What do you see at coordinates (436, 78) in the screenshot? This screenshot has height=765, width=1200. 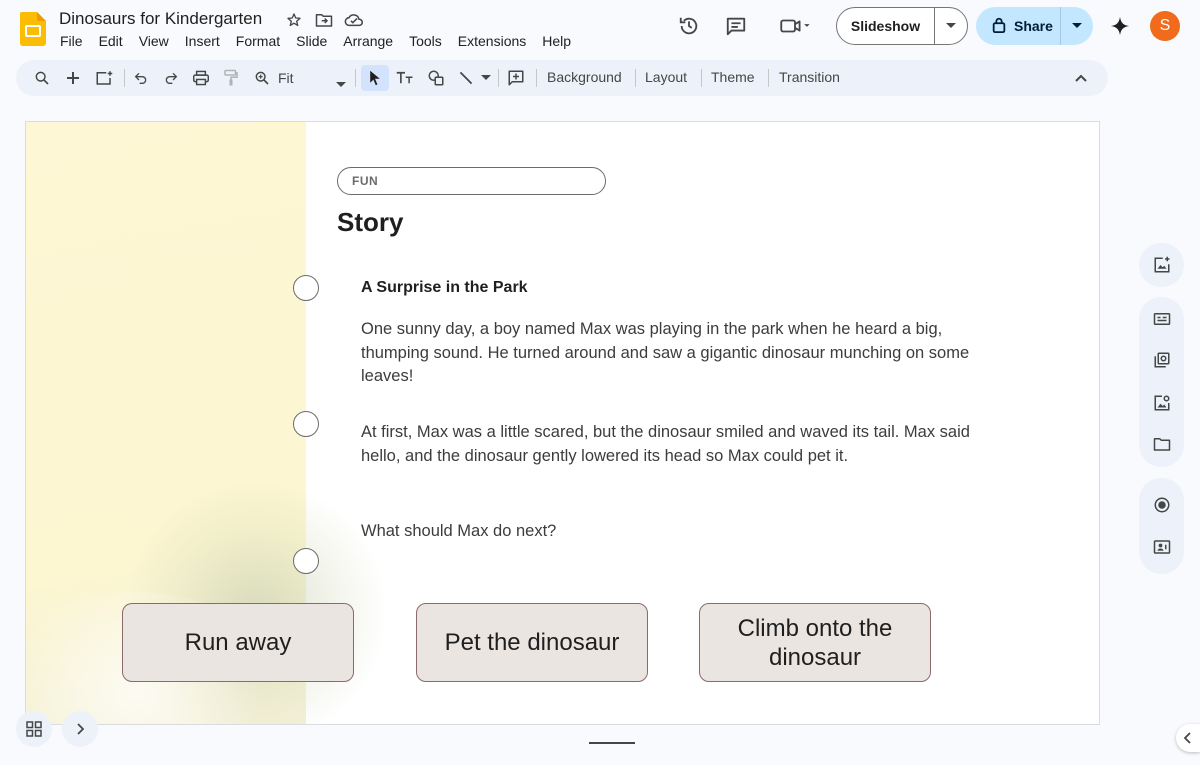 I see `shape-icon` at bounding box center [436, 78].